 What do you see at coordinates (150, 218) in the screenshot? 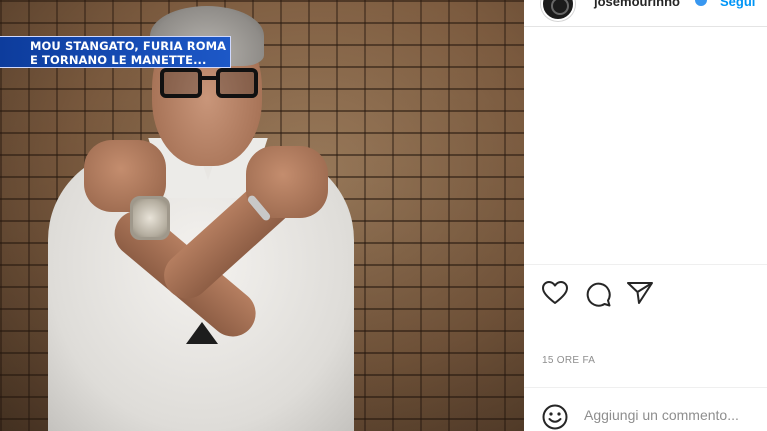
I see `wristwatch` at bounding box center [150, 218].